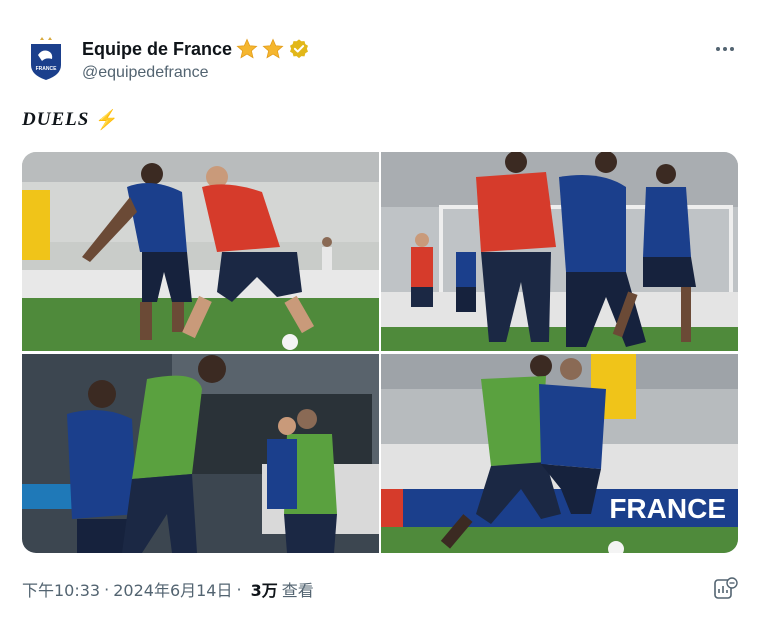 The image size is (774, 633). I want to click on tweet-time: 下午10:33, so click(61, 589).